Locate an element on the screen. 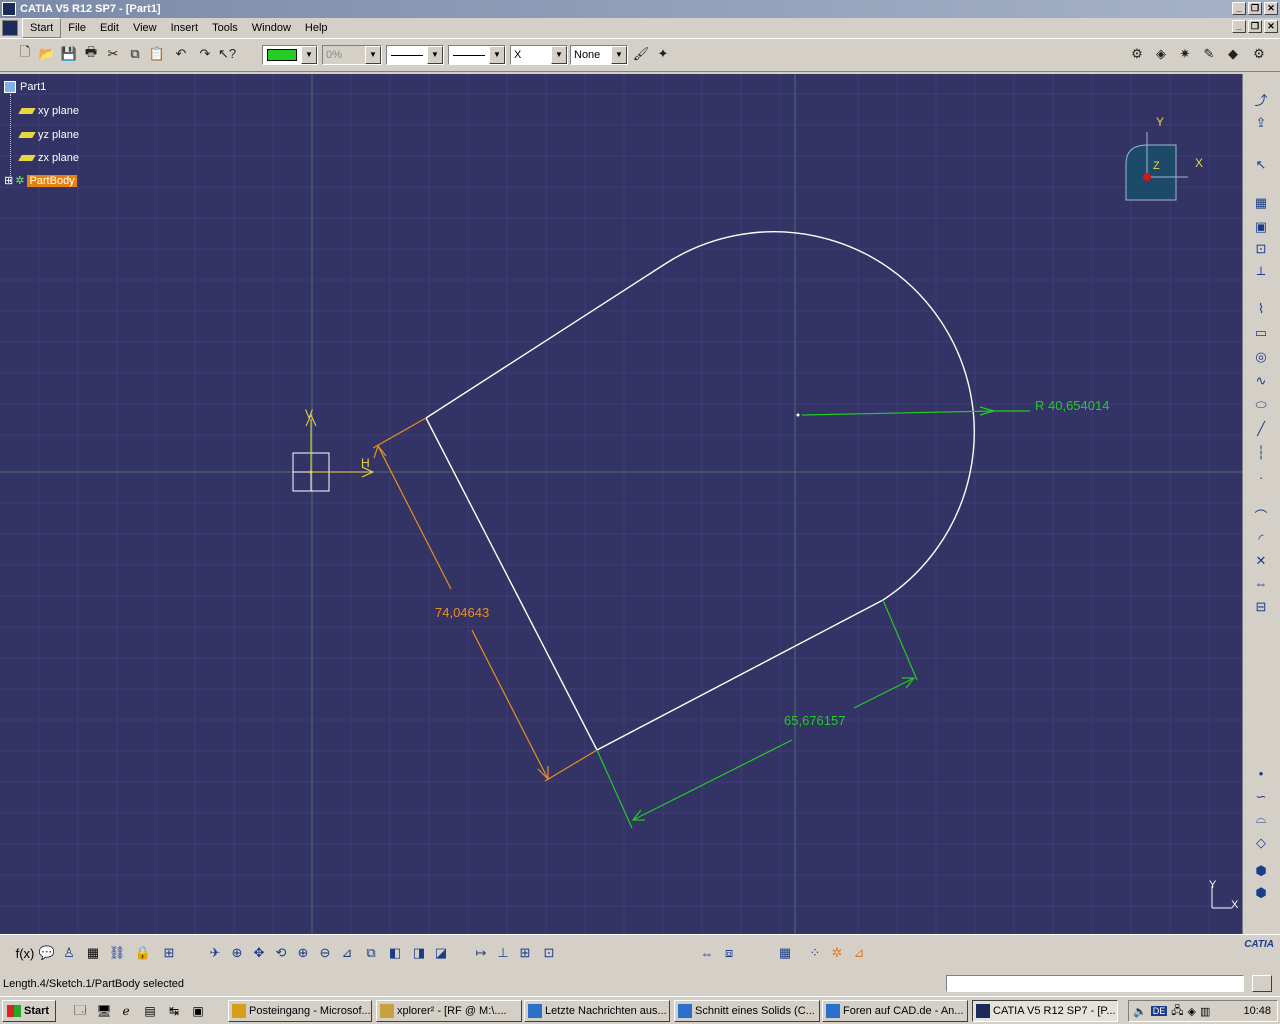 This screenshot has width=1280, height=1024. constraint-icon: ⟂ is located at coordinates (1261, 271).